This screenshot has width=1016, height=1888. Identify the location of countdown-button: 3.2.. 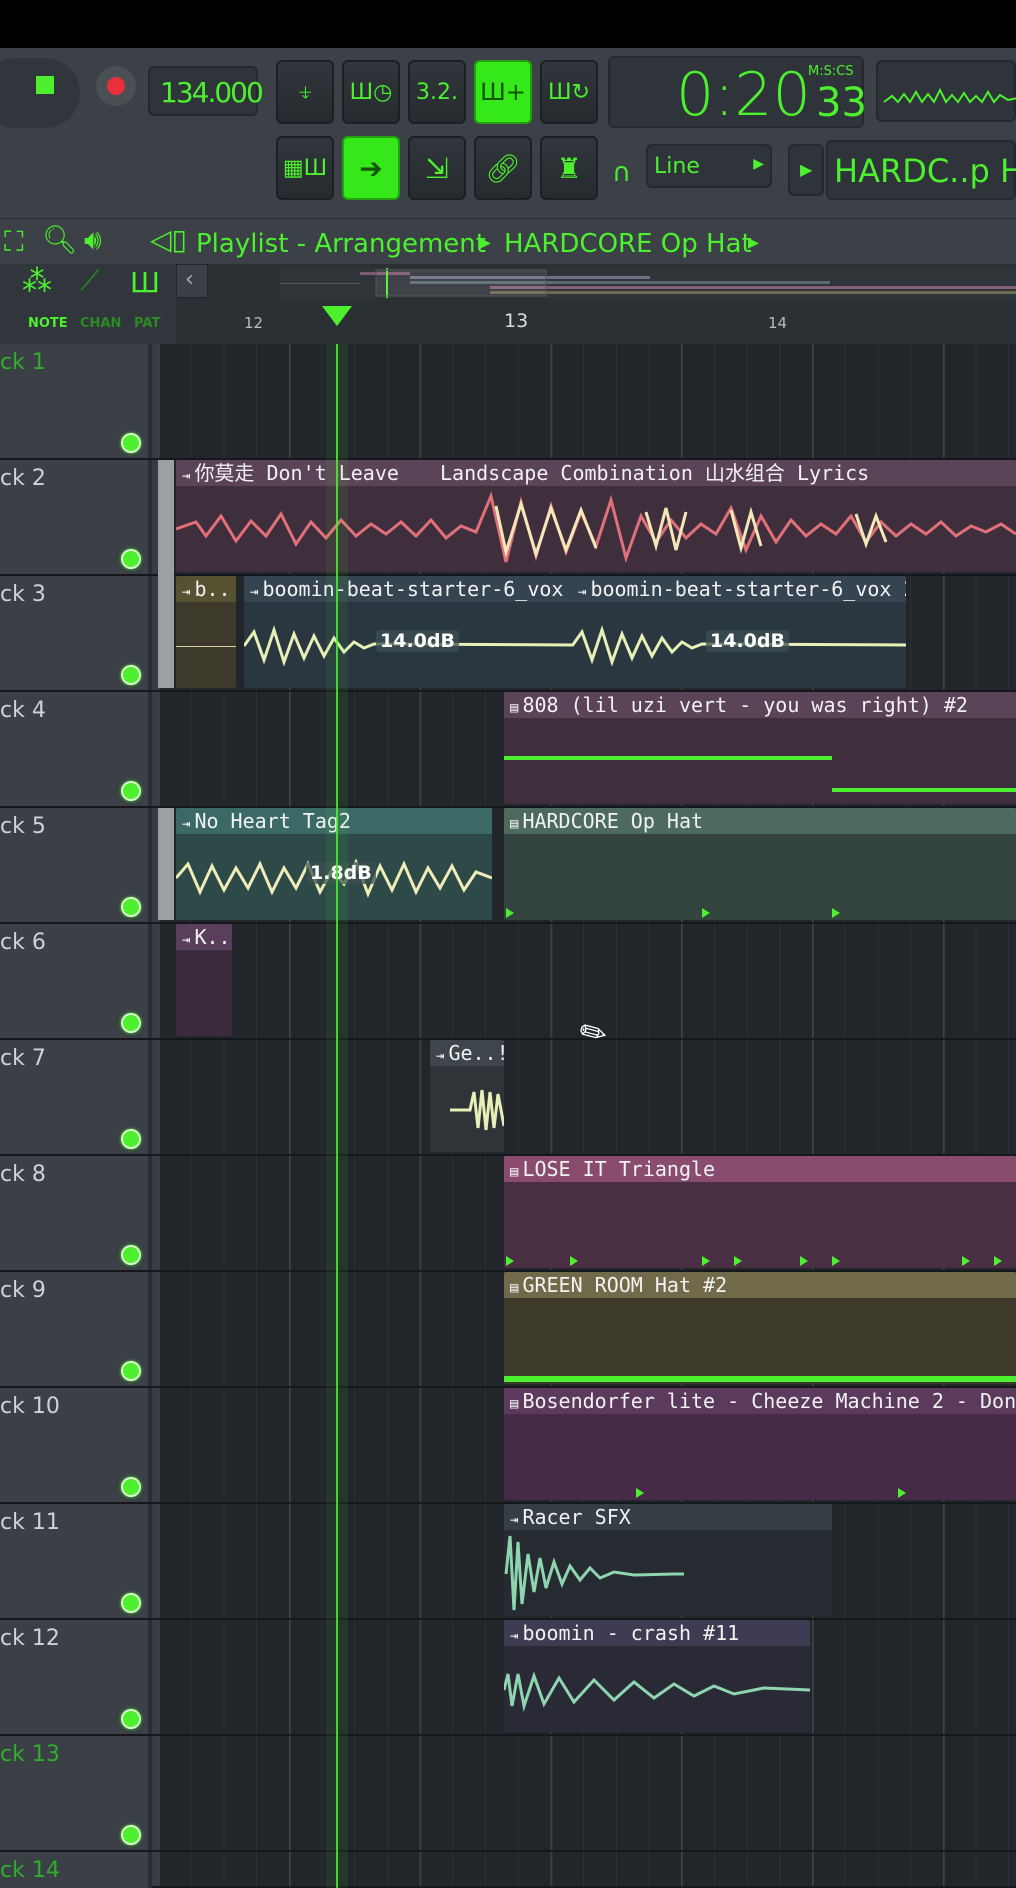
(437, 92).